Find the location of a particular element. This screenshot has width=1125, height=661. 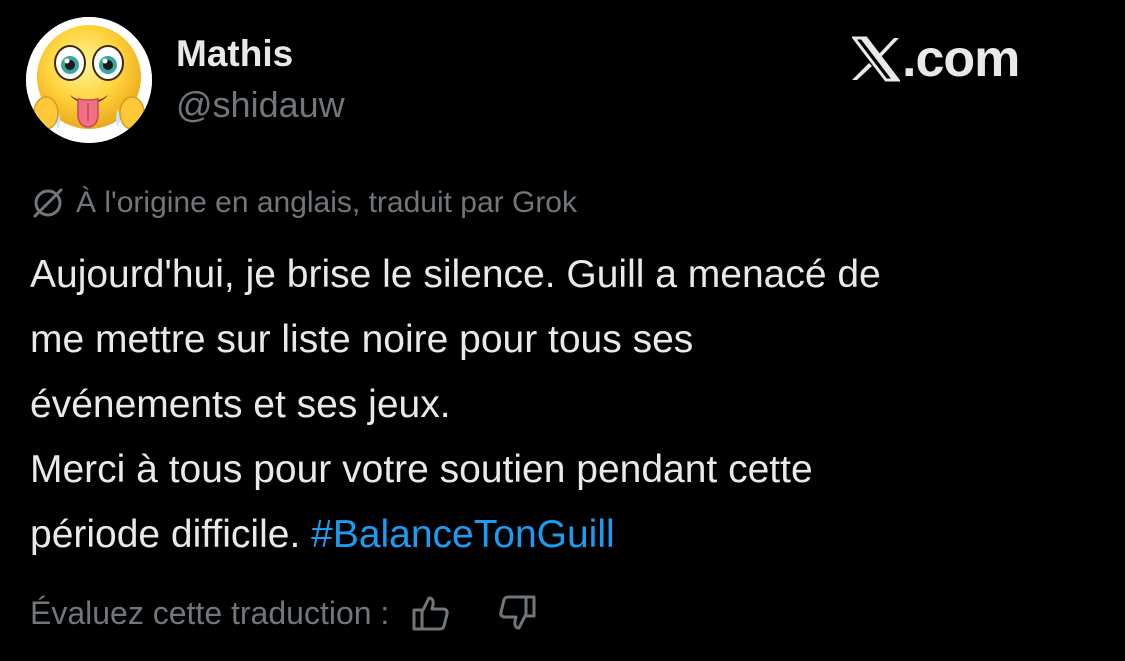

thumbs-up-button is located at coordinates (431, 613).